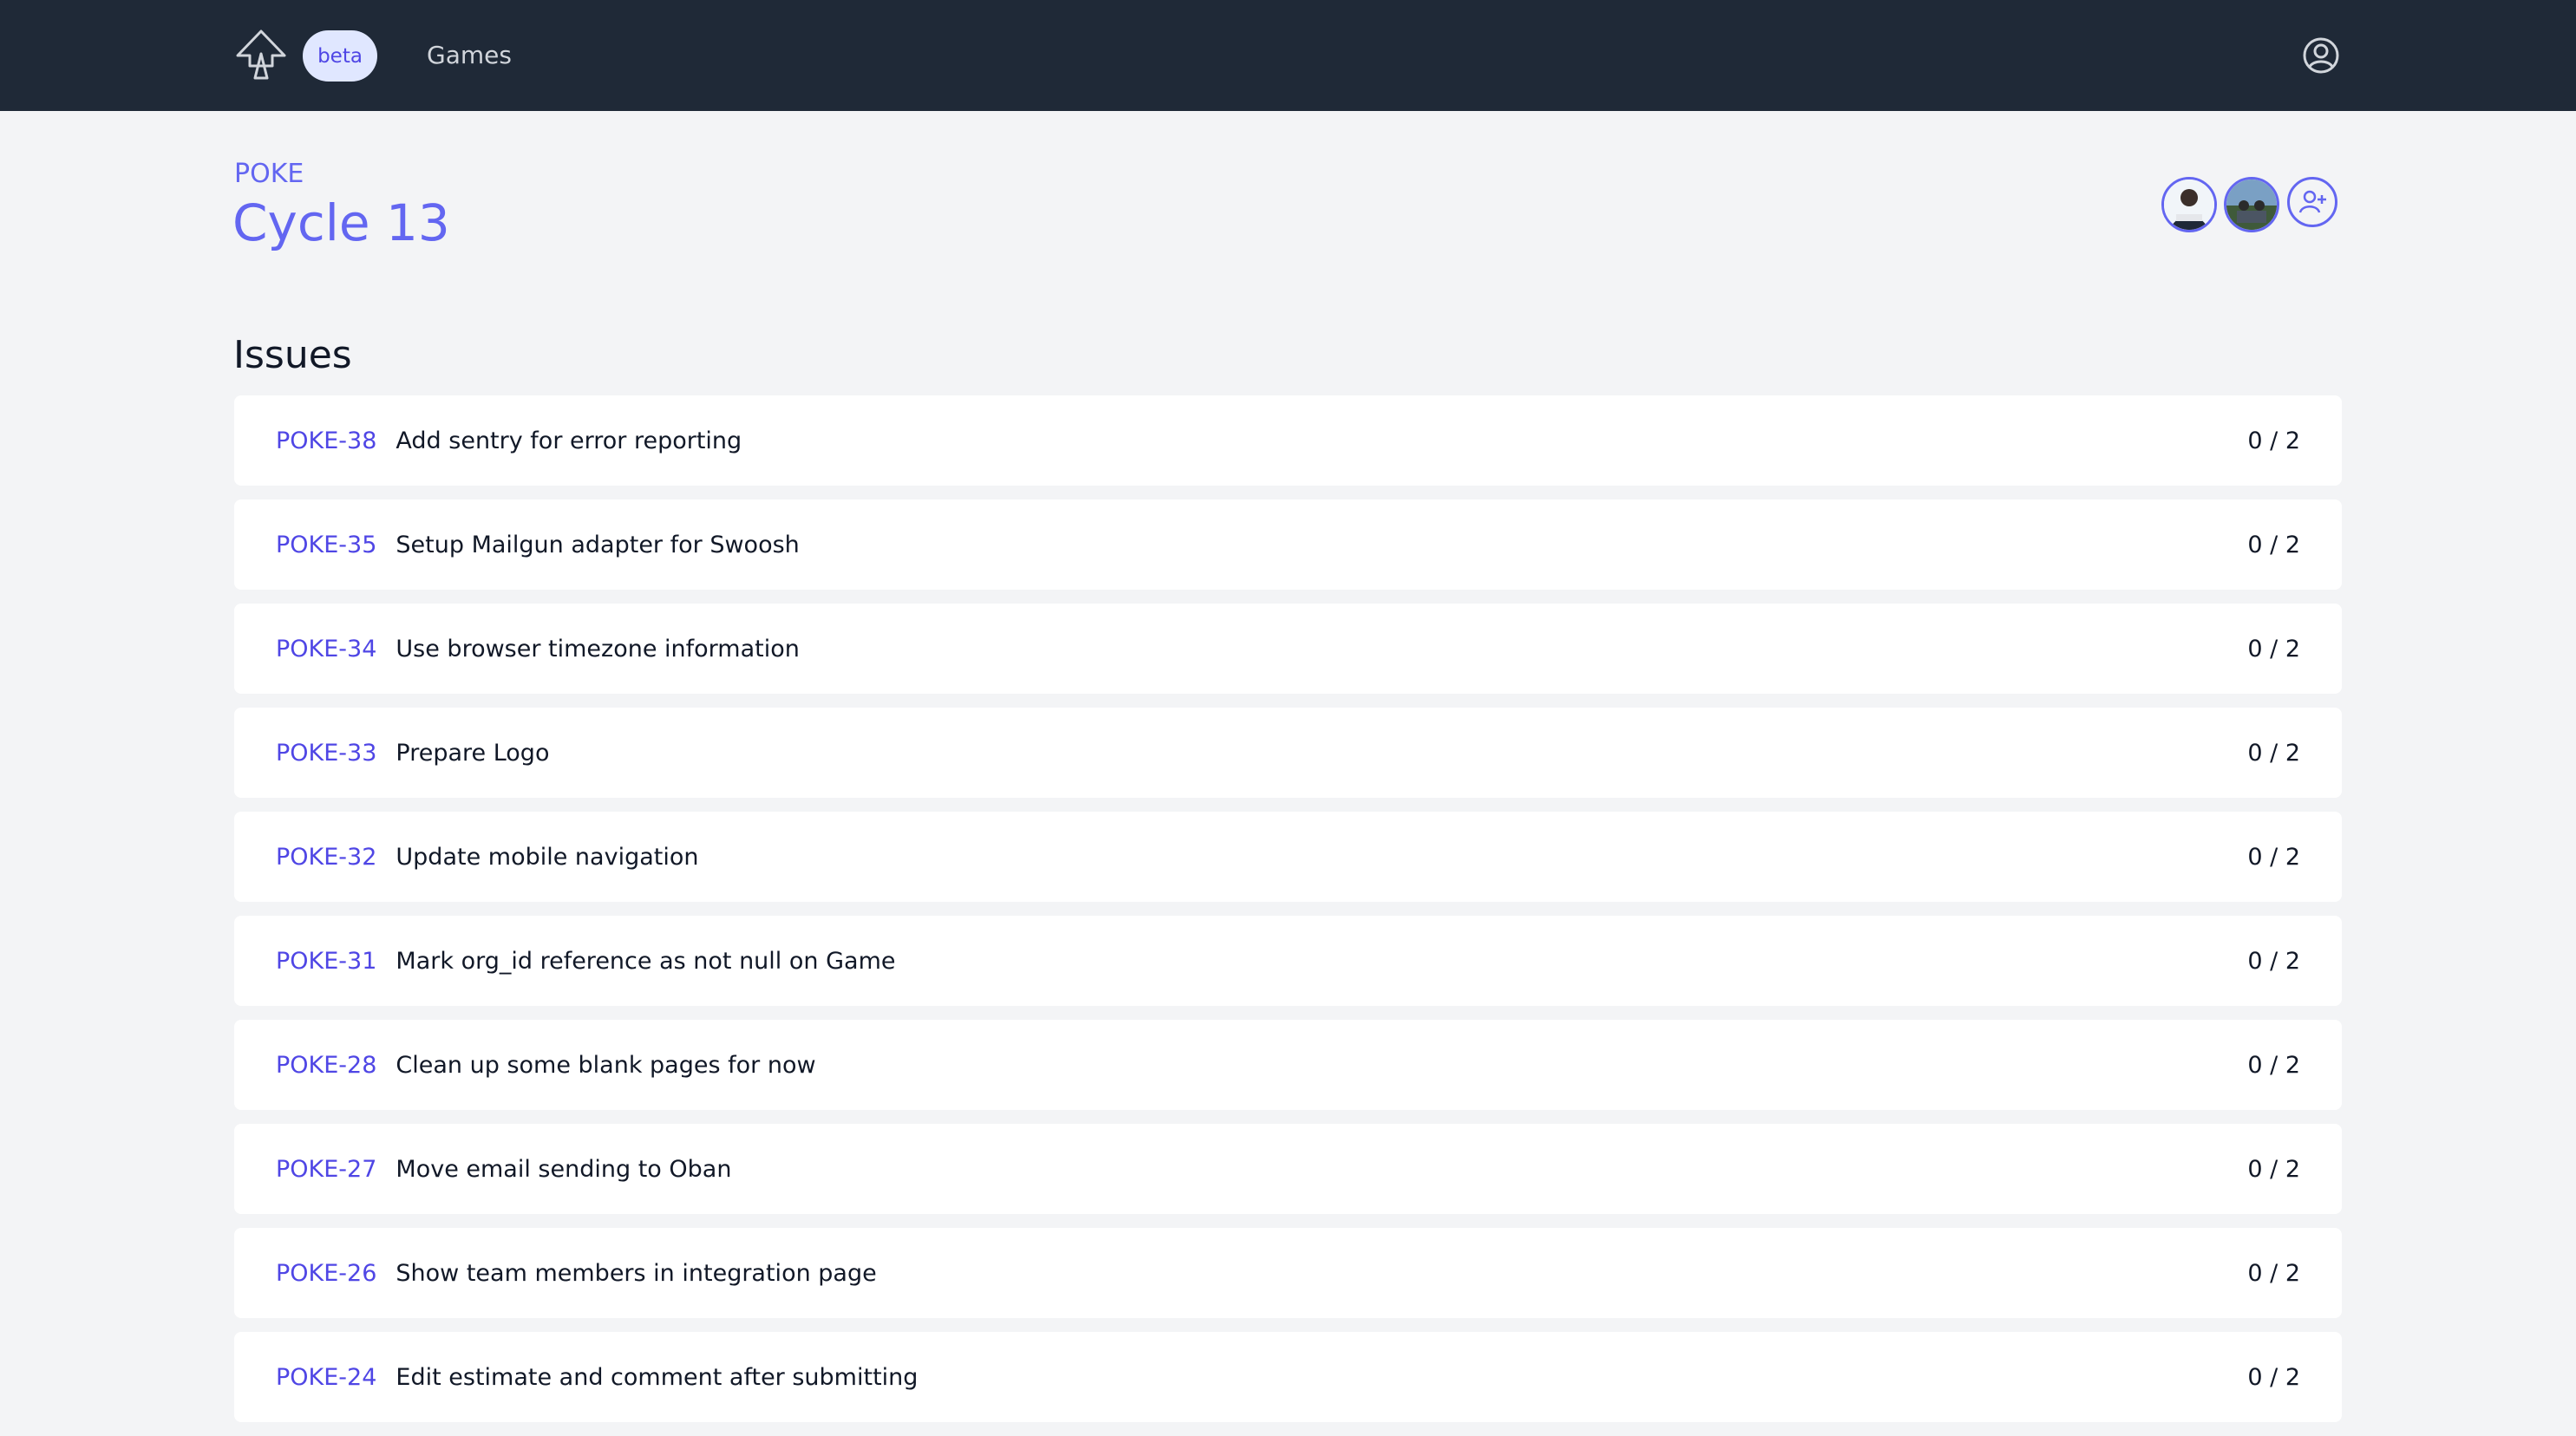  I want to click on issues-heading: Issues, so click(292, 355).